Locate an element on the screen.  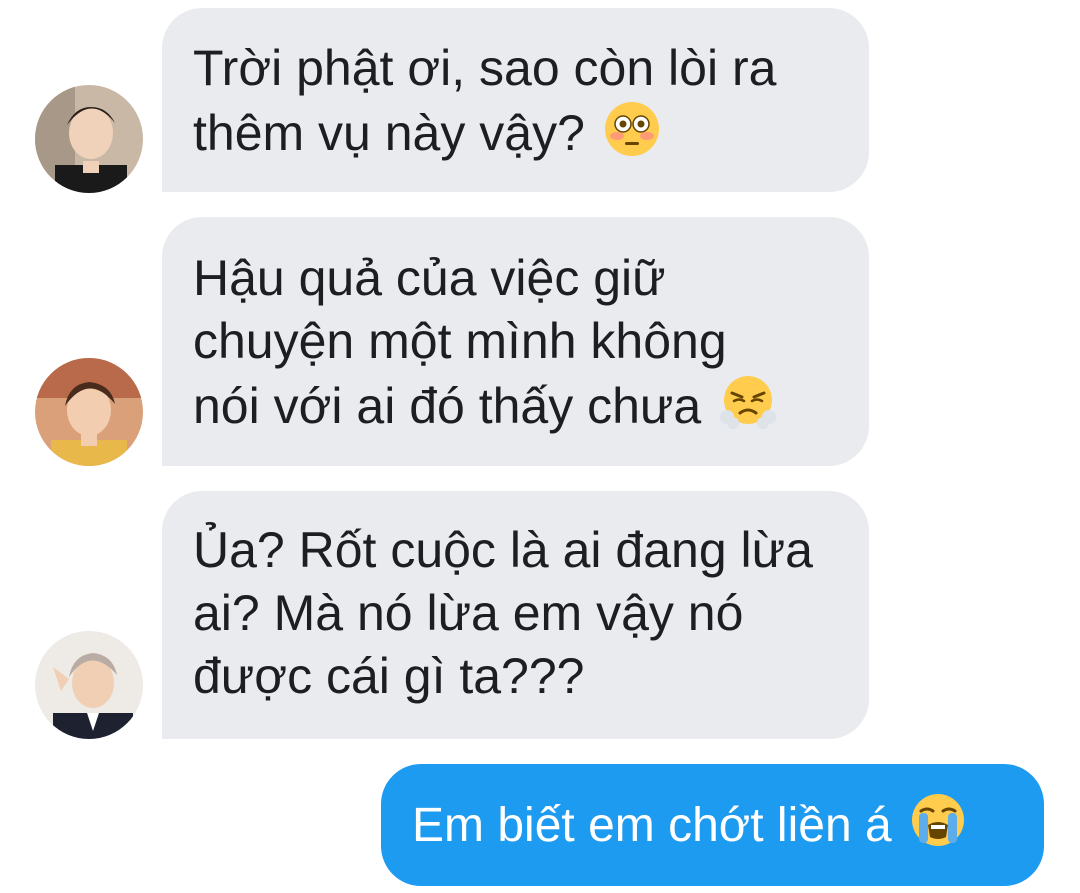
message-line: nói với ai đó thấy chưa is located at coordinates (521, 405).